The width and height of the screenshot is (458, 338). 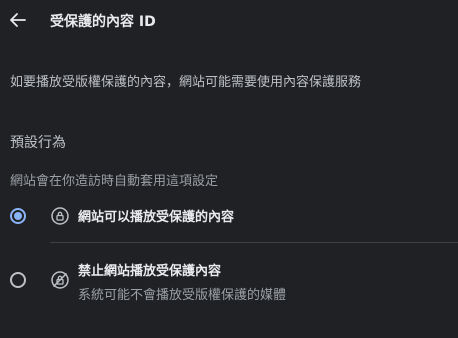 What do you see at coordinates (18, 280) in the screenshot?
I see `radio-block` at bounding box center [18, 280].